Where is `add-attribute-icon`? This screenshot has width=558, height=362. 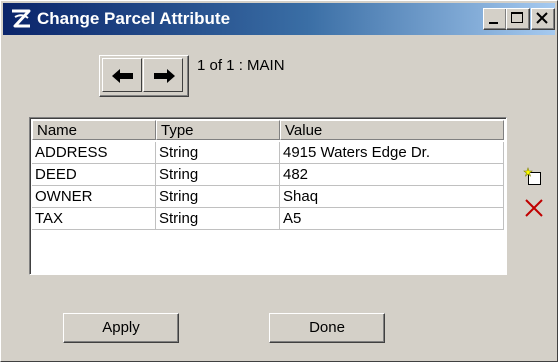
add-attribute-icon is located at coordinates (532, 176).